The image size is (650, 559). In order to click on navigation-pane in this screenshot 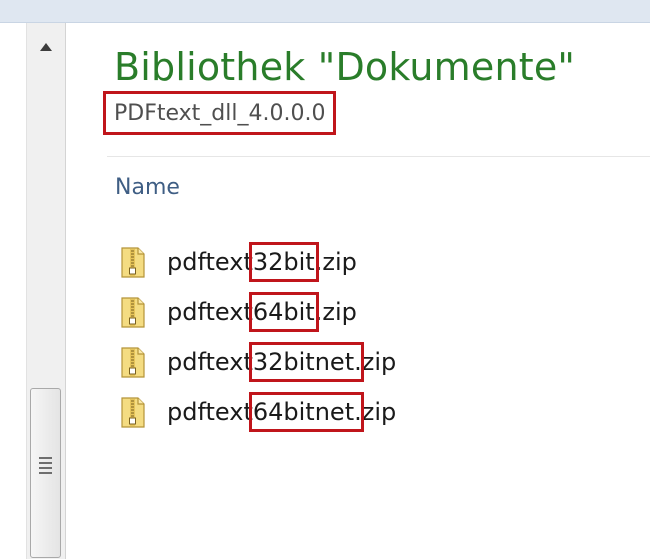, I will do `click(13, 291)`.